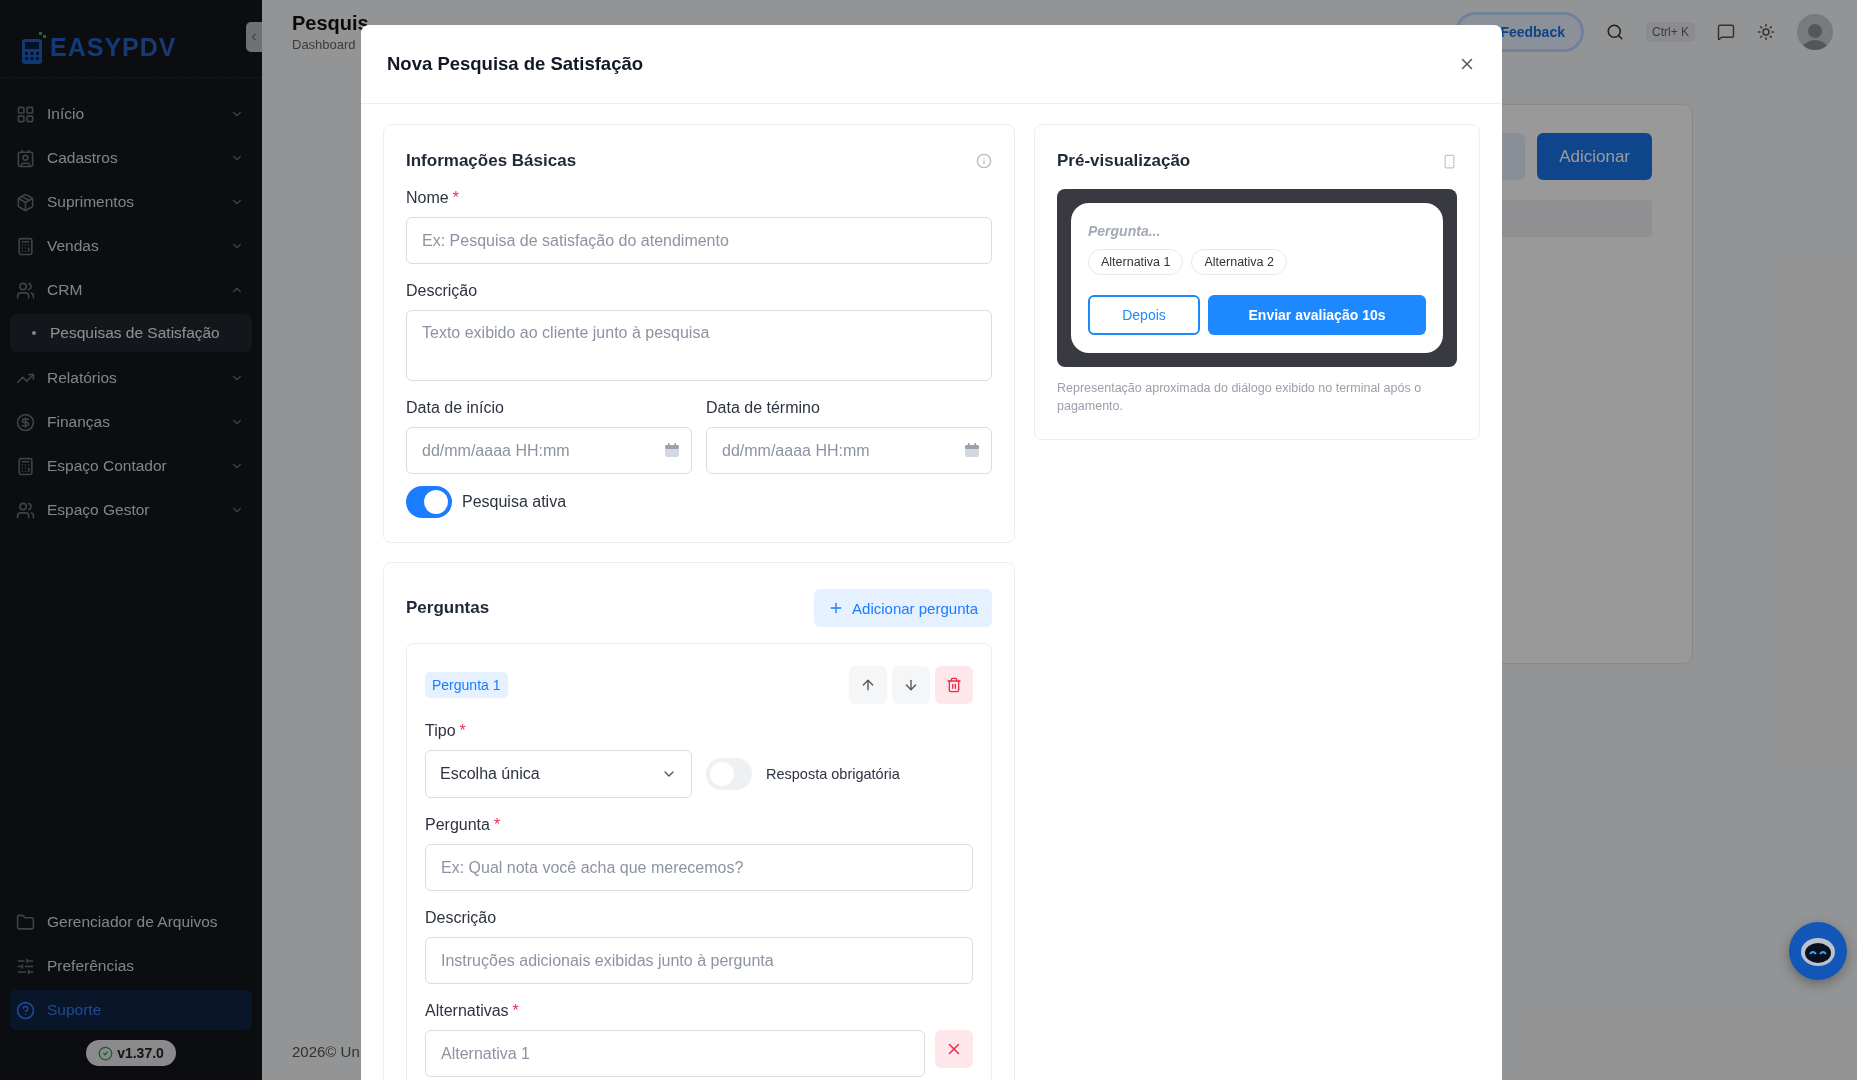 The image size is (1857, 1080). I want to click on nav-item: CRM, so click(131, 290).